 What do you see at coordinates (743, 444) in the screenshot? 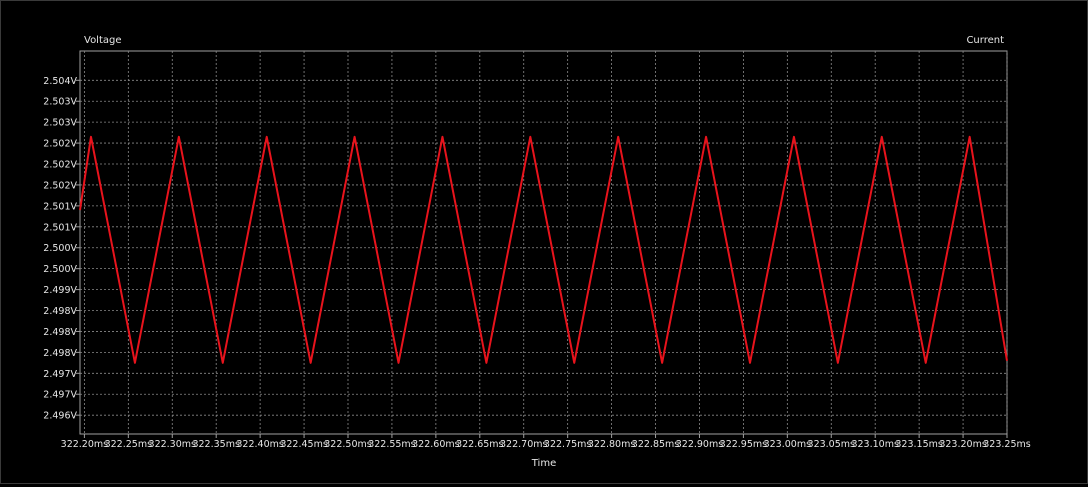
I see `x-tick-label: 322.95ms` at bounding box center [743, 444].